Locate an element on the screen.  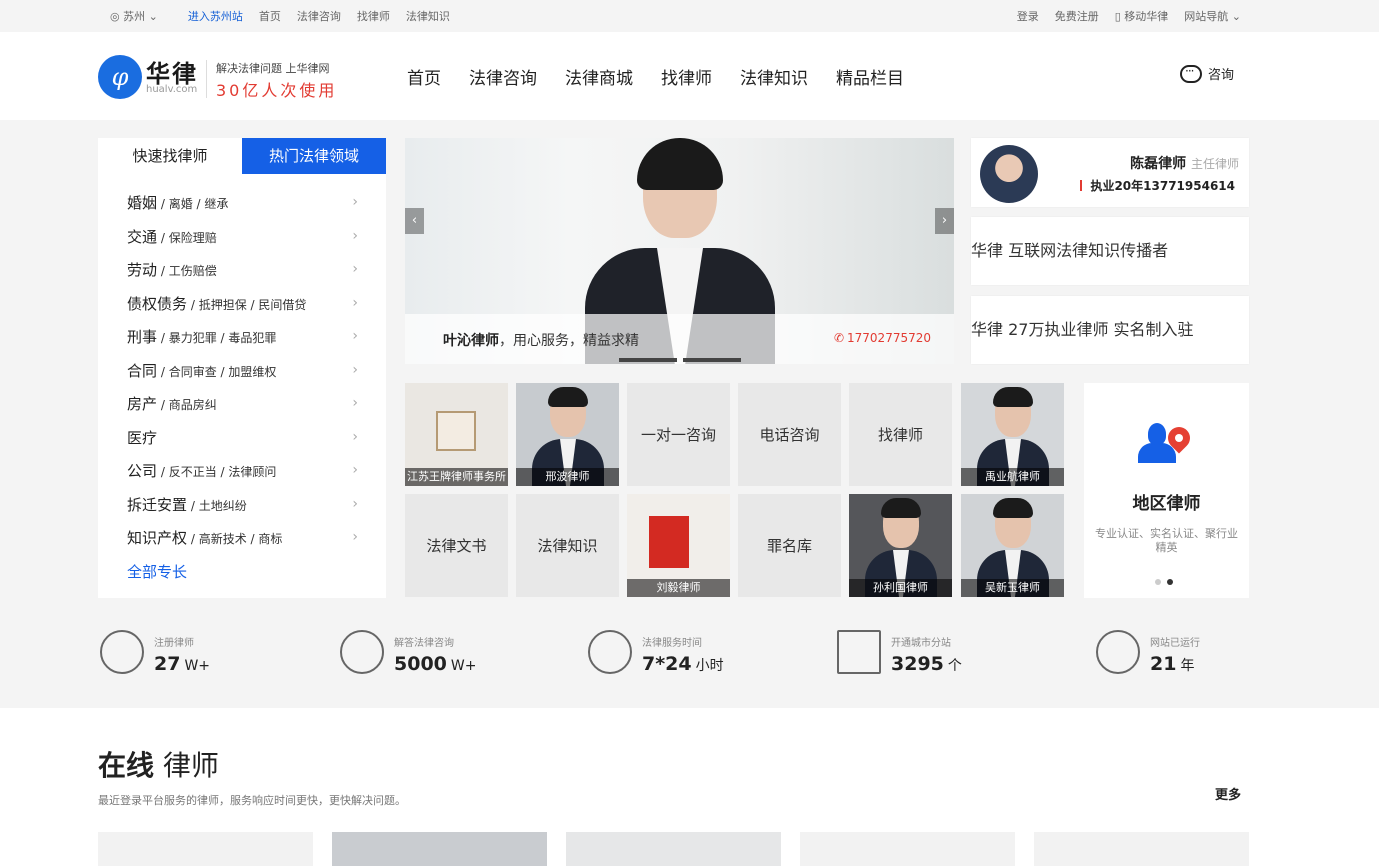
tile-label: 电话咨询 is located at coordinates (789, 435).